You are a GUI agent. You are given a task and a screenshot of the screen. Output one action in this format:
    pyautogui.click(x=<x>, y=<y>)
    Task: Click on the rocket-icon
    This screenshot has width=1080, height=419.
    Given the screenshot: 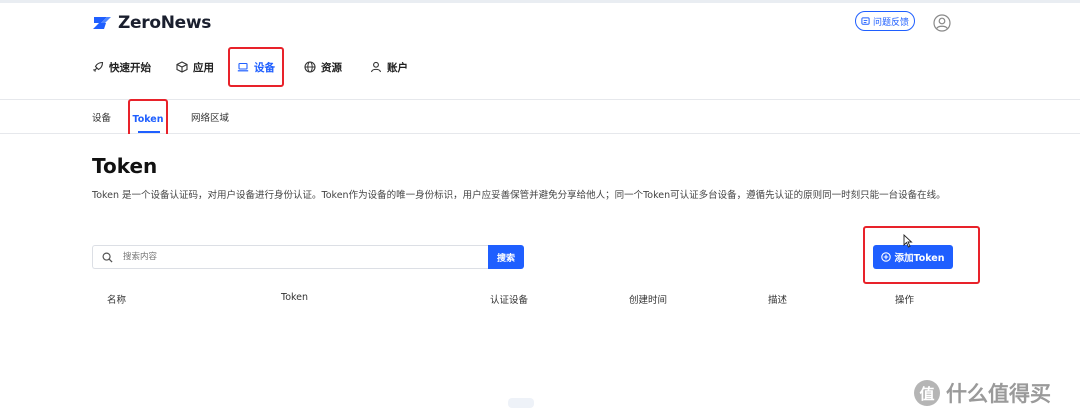 What is the action you would take?
    pyautogui.click(x=98, y=66)
    